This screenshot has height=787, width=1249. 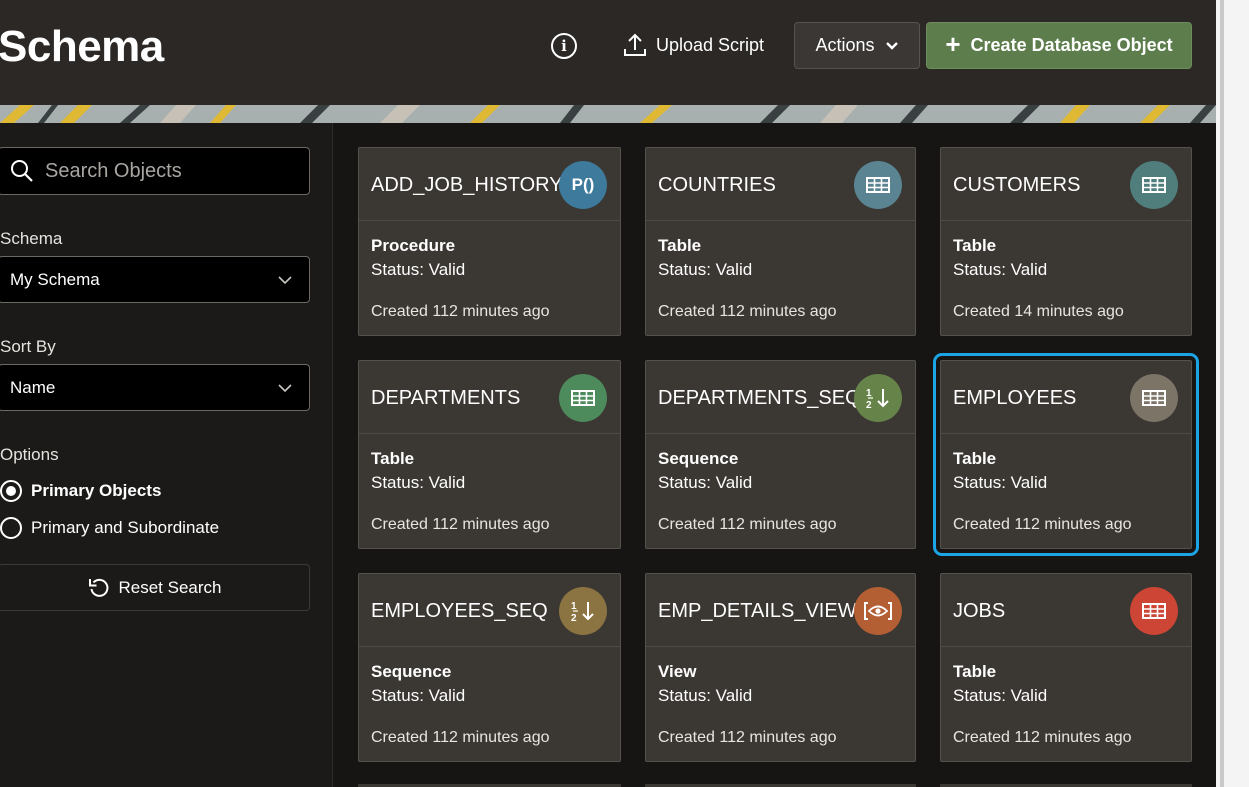 I want to click on option-primary-objects: Primary Objects, so click(x=80, y=491).